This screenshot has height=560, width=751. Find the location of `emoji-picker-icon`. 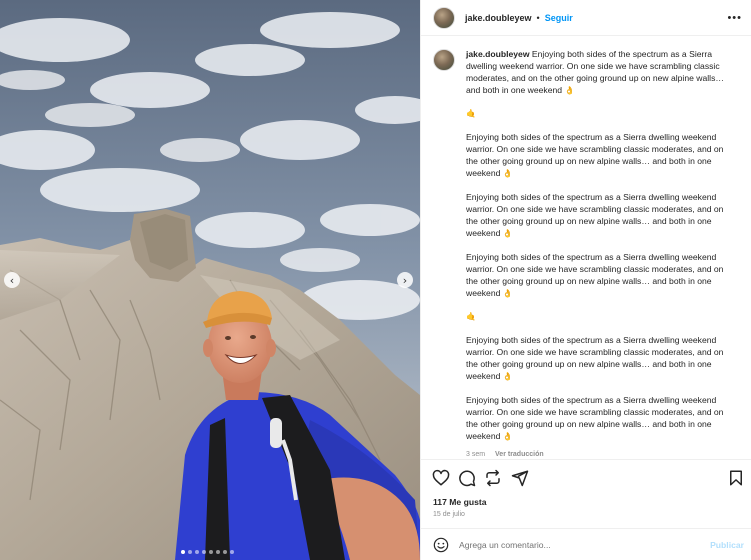

emoji-picker-icon is located at coordinates (441, 545).